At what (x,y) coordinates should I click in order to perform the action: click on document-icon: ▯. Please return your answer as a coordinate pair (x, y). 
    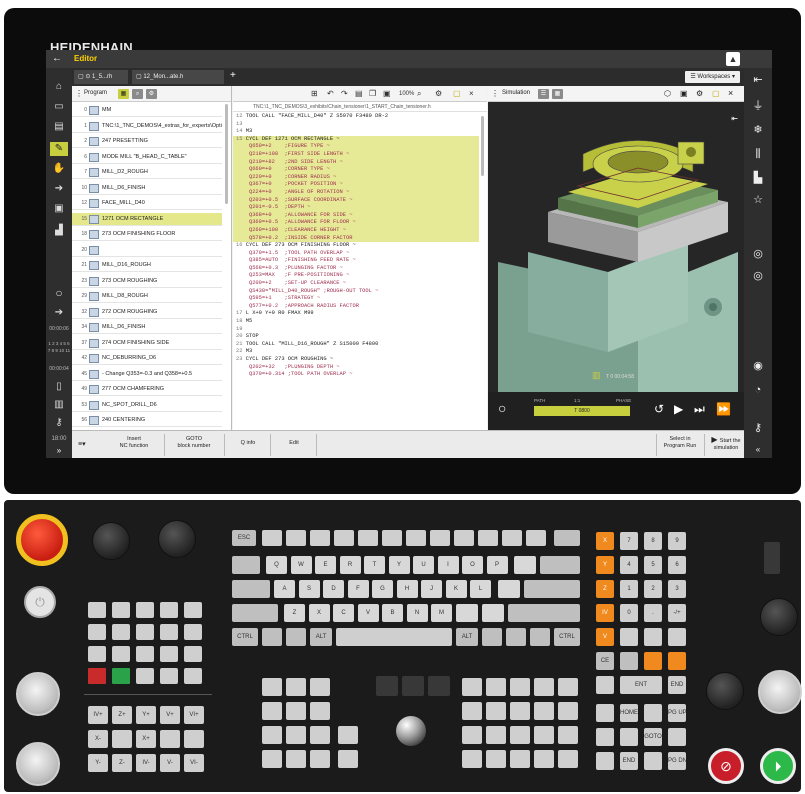
    Looking at the image, I should click on (59, 387).